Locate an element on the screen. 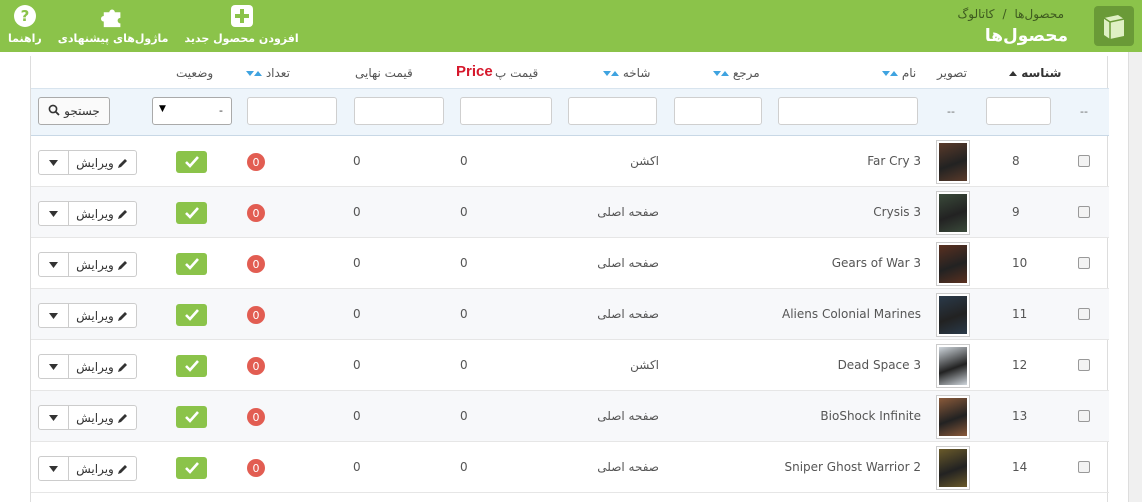  suggested-modules-button: ماژول‌های پیشنهادی is located at coordinates (113, 26).